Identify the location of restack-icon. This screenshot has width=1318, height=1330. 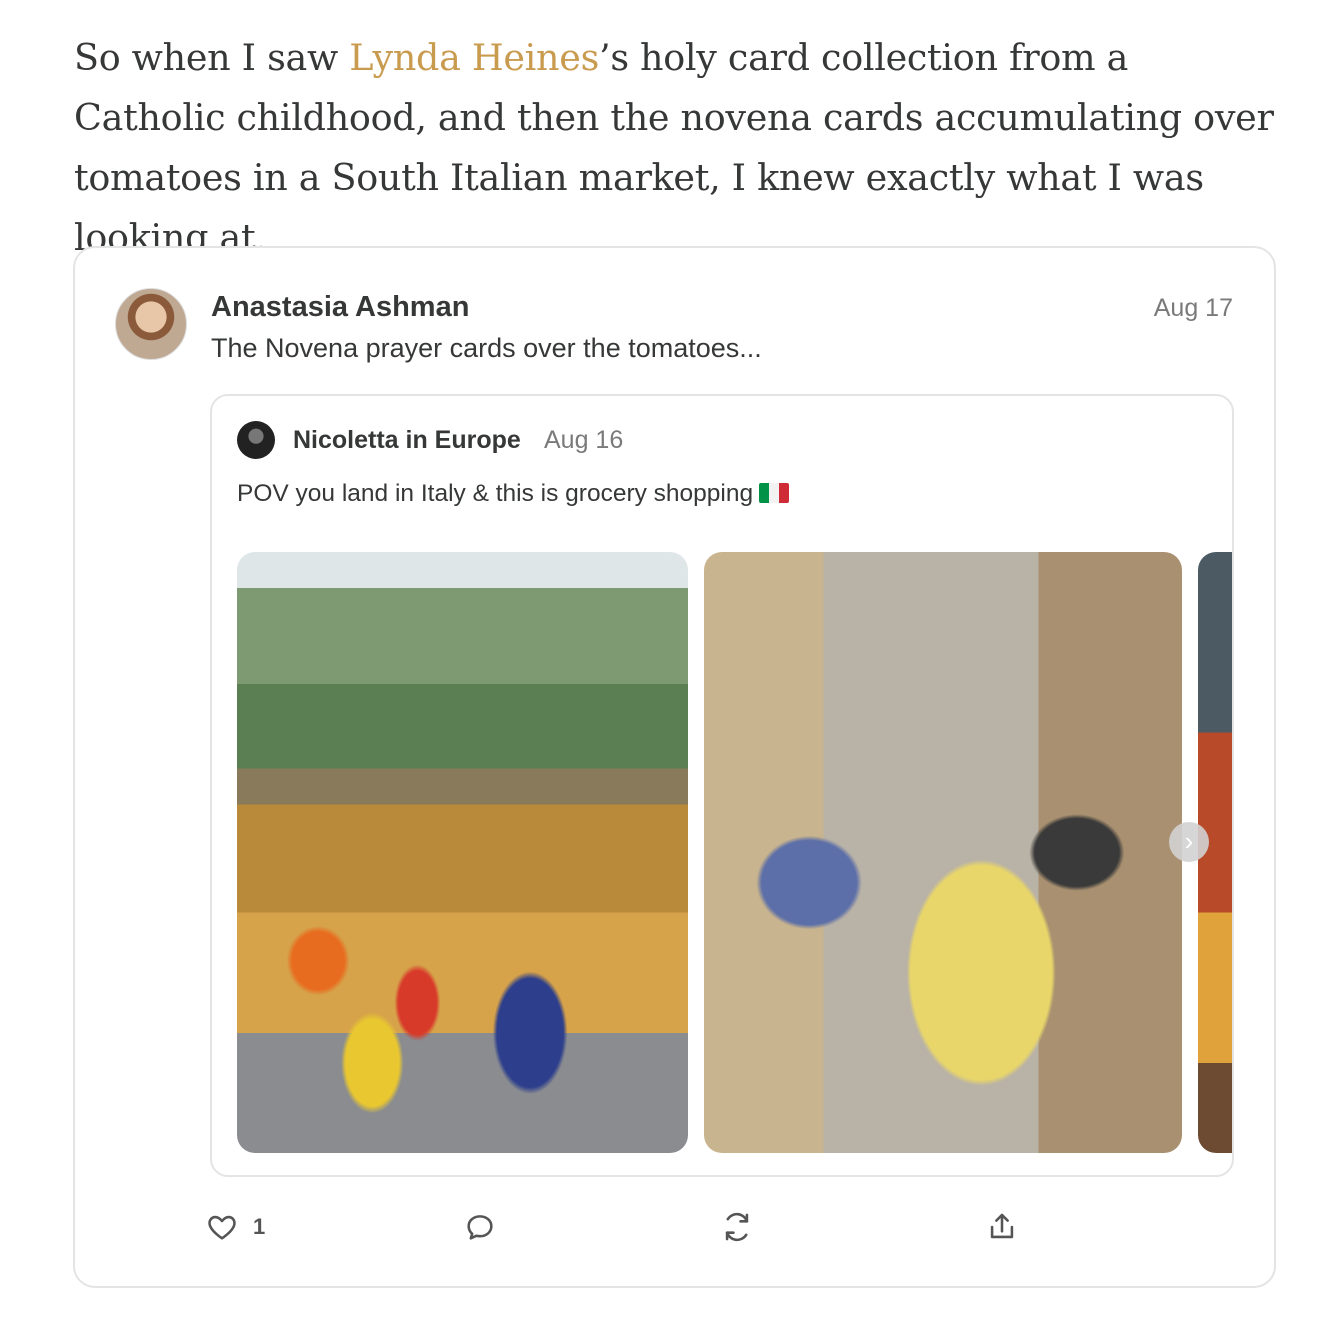
(737, 1227).